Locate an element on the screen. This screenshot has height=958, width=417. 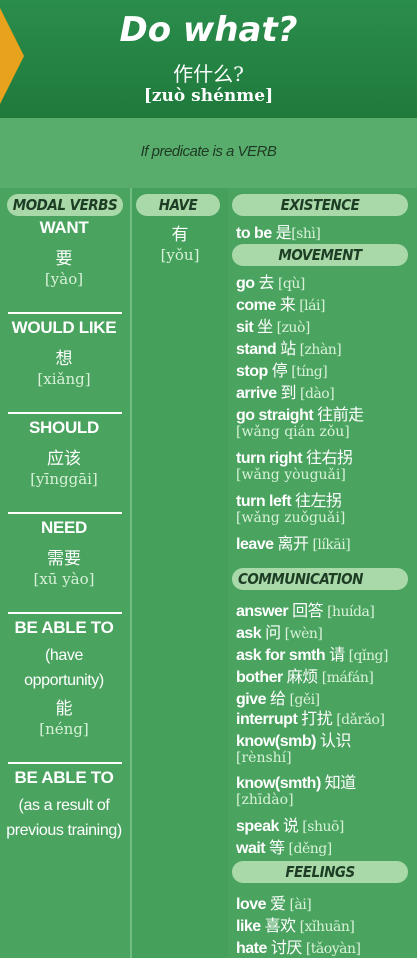
movement-entry: turn left 往左拐 is located at coordinates (289, 499).